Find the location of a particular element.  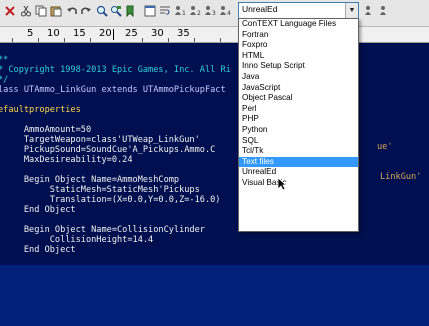

toolbar: 1 2 3 4 is located at coordinates (214, 13).